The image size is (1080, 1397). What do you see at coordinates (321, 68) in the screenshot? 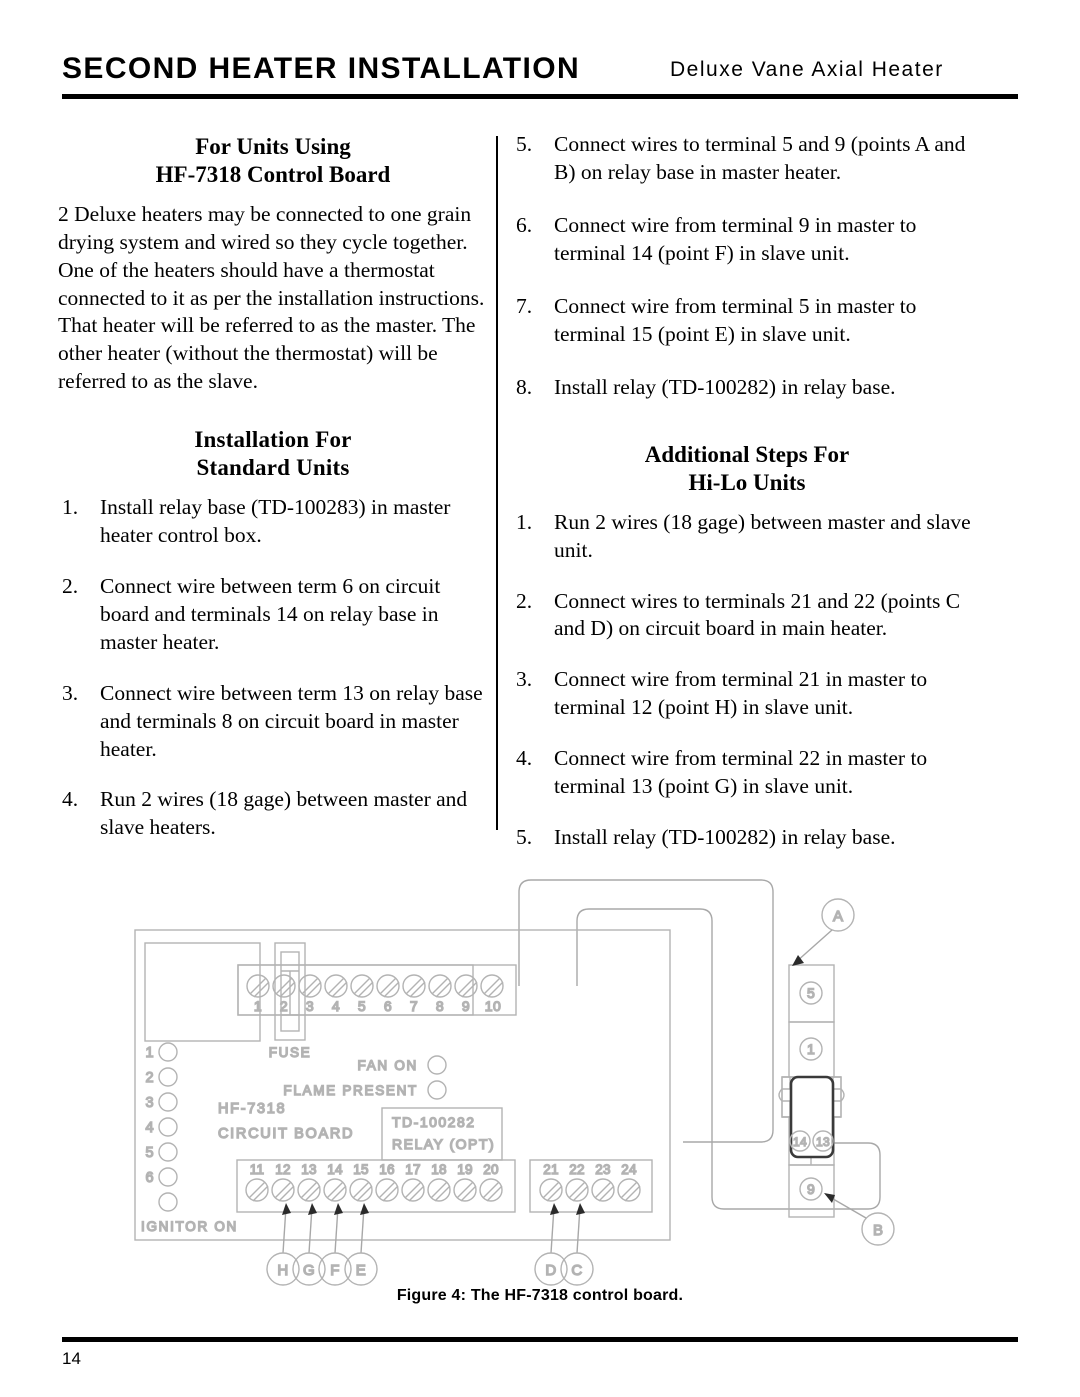
I see `page-title: SECOND HEATER INSTALLATION` at bounding box center [321, 68].